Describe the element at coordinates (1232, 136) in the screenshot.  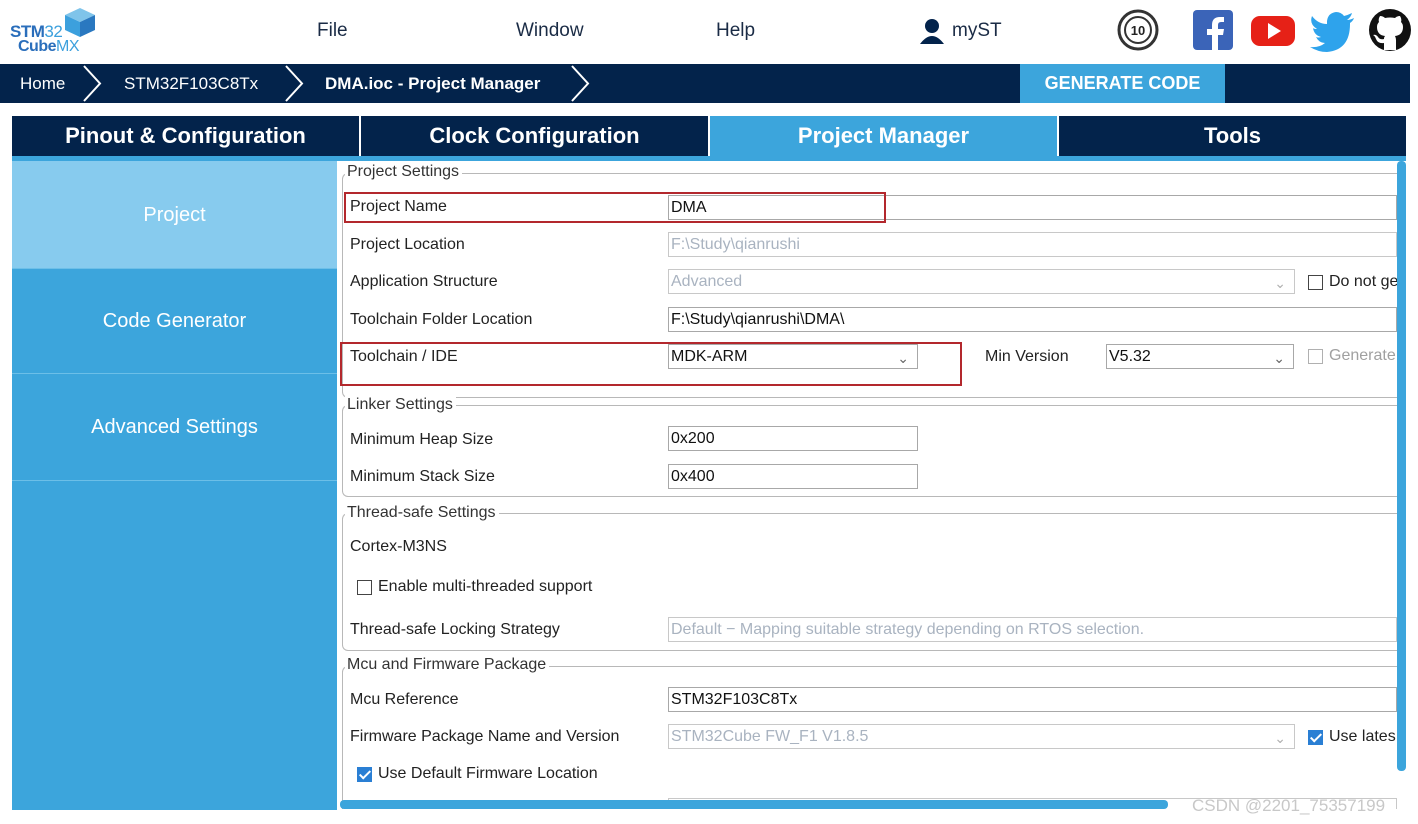
I see `tab-tools: Tools` at that location.